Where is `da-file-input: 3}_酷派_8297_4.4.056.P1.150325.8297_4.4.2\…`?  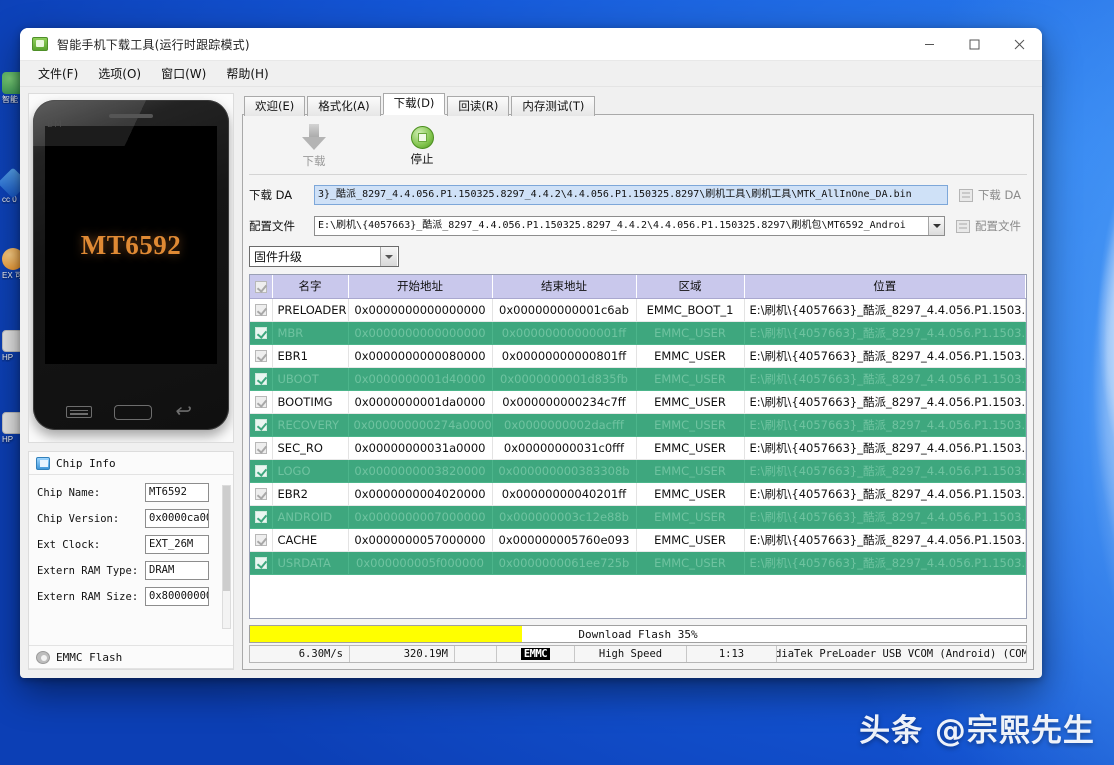
da-file-input: 3}_酷派_8297_4.4.056.P1.150325.8297_4.4.2\… is located at coordinates (631, 195).